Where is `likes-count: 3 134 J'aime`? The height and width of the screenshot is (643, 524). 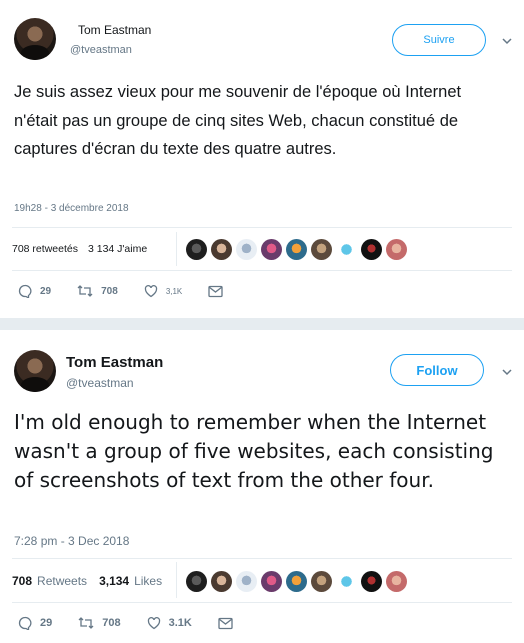 likes-count: 3 134 J'aime is located at coordinates (117, 249).